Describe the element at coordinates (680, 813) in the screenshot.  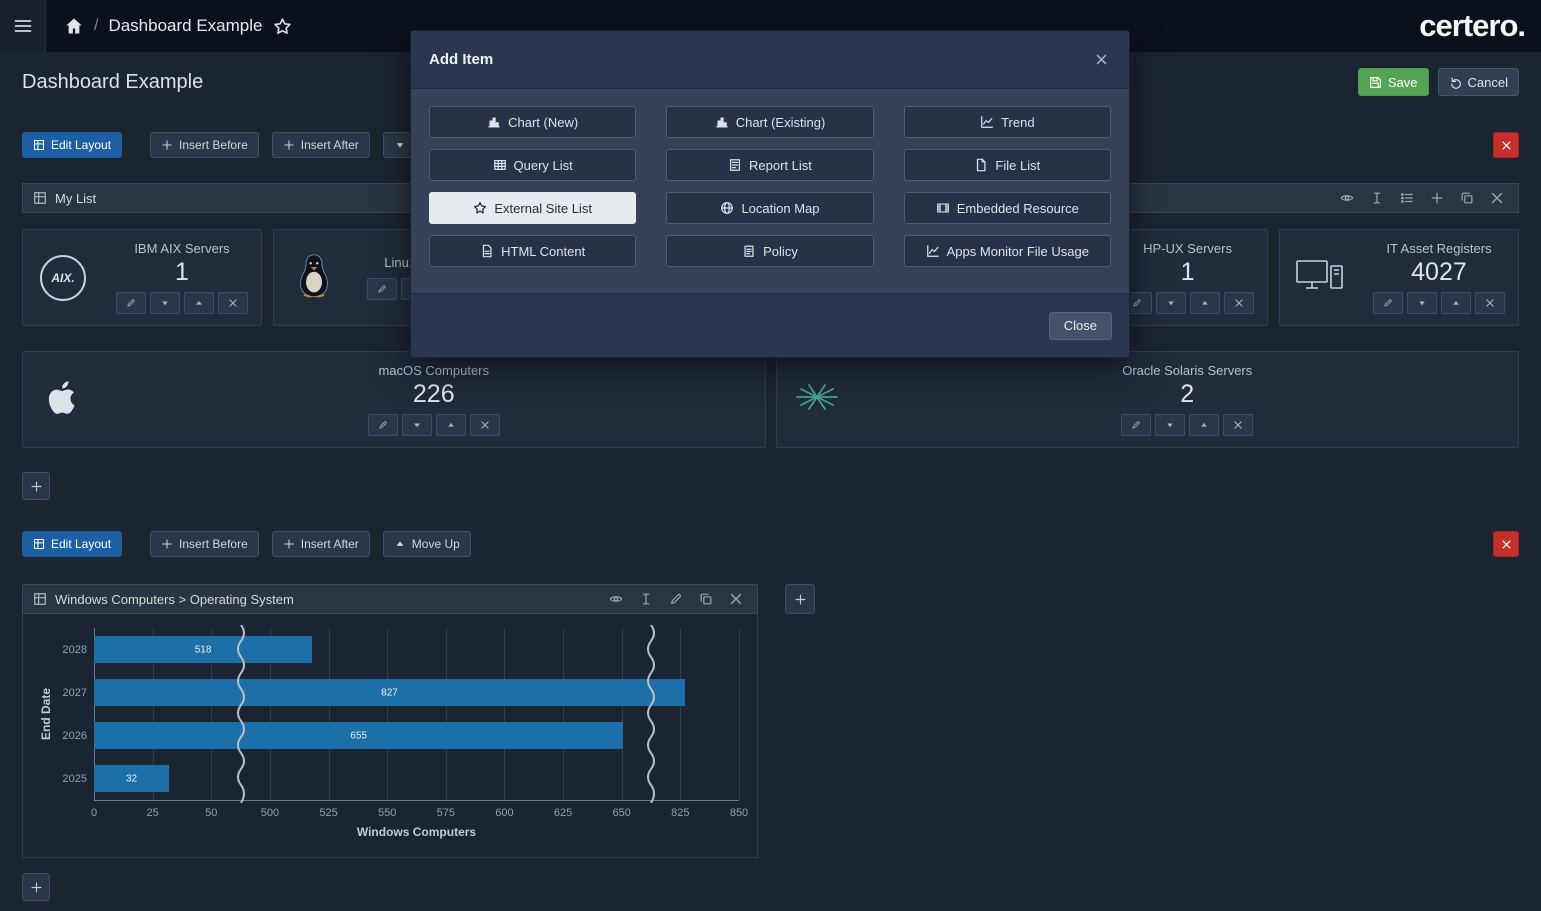
I see `x-tick-label: 825` at that location.